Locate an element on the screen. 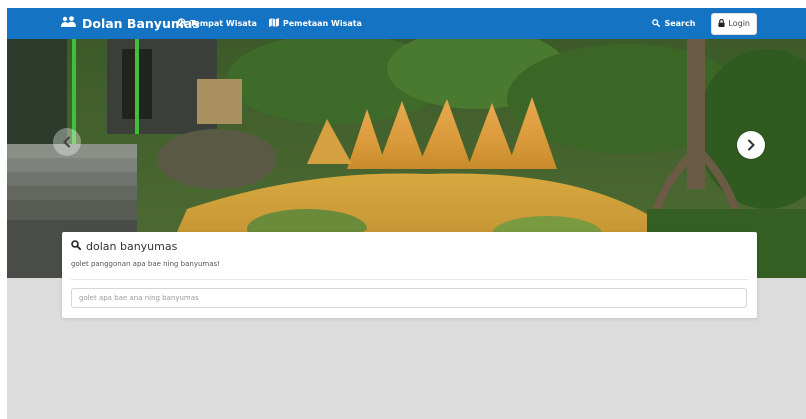 Image resolution: width=806 pixels, height=419 pixels. search-input is located at coordinates (409, 298).